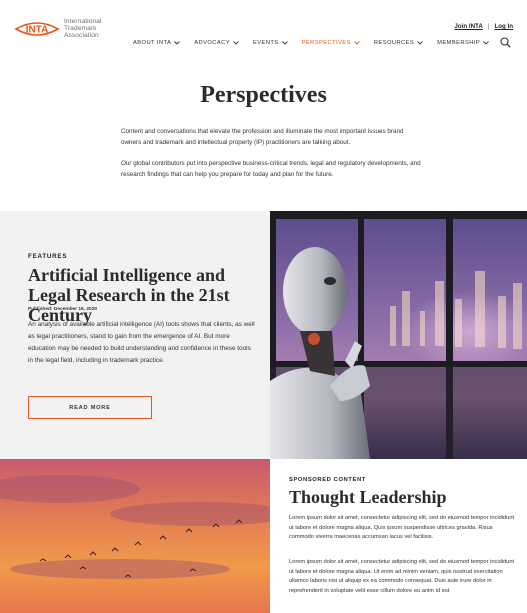 The height and width of the screenshot is (613, 527). Describe the element at coordinates (48, 256) in the screenshot. I see `feature-eyebrow: FEATURES` at that location.